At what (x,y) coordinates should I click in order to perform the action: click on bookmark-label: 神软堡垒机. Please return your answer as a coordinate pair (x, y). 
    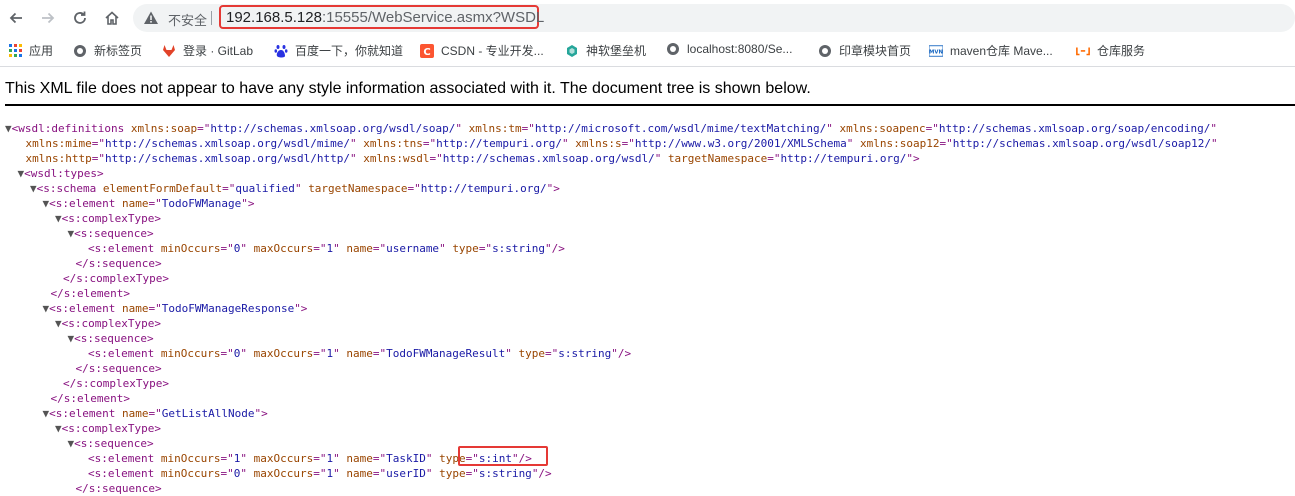
    Looking at the image, I should click on (616, 51).